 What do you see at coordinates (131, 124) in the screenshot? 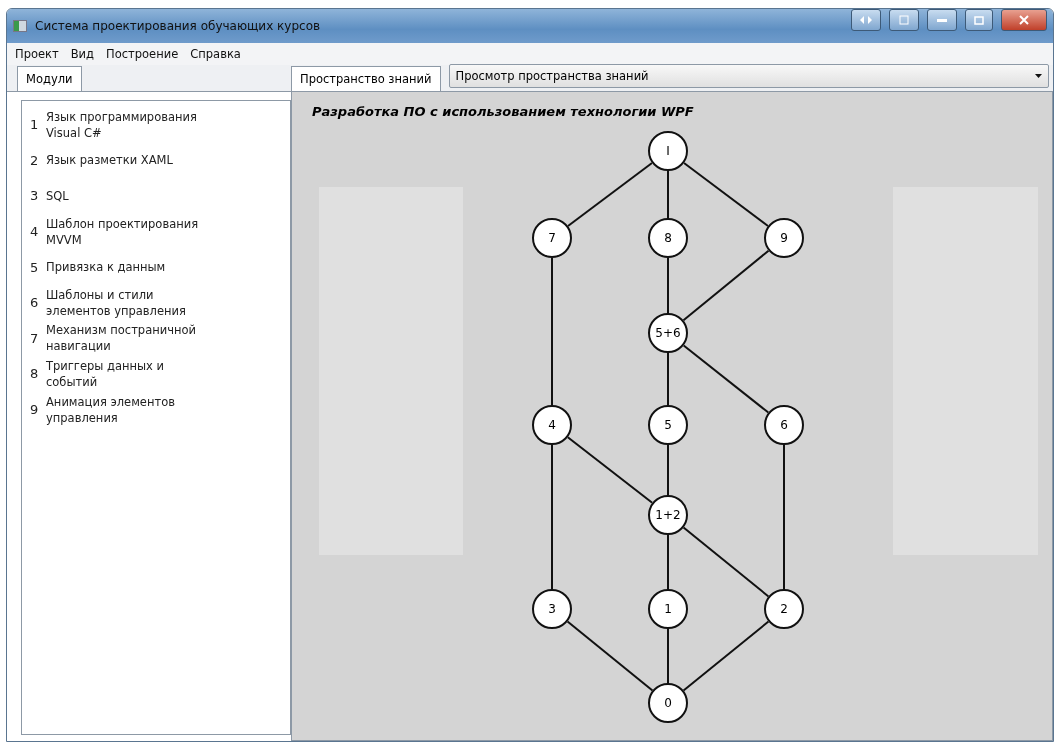
I see `module-title: Язык программирования Visual C#` at bounding box center [131, 124].